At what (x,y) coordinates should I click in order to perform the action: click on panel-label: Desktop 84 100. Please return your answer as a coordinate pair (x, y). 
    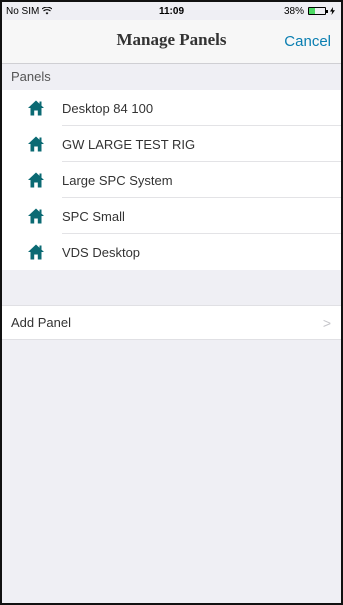
    Looking at the image, I should click on (108, 108).